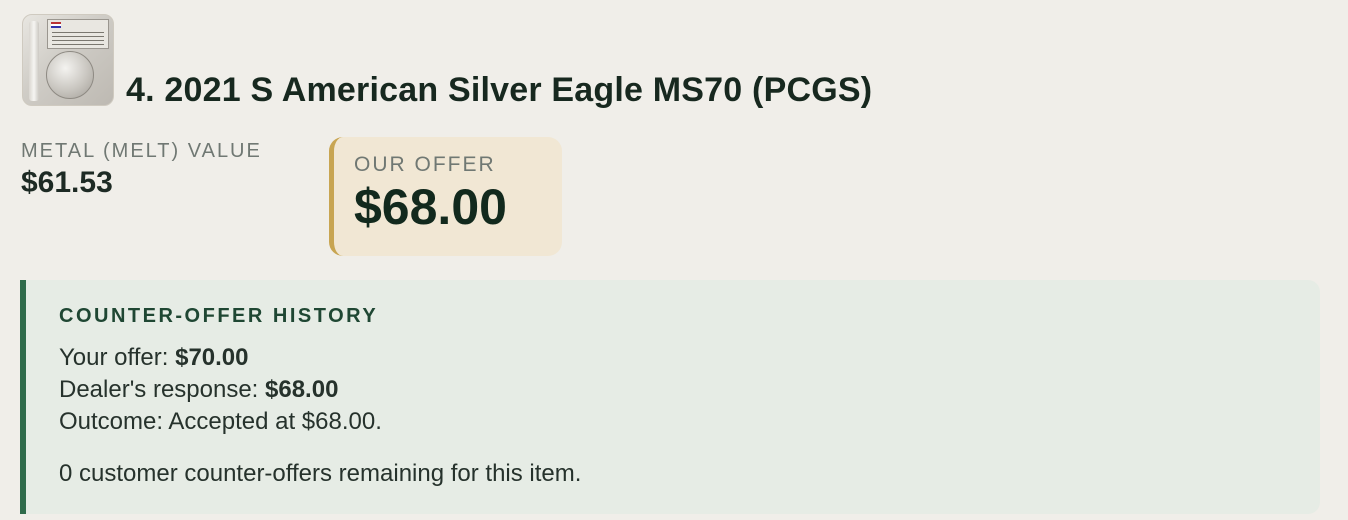 The image size is (1348, 520). I want to click on melt-value-amount: $61.53, so click(67, 182).